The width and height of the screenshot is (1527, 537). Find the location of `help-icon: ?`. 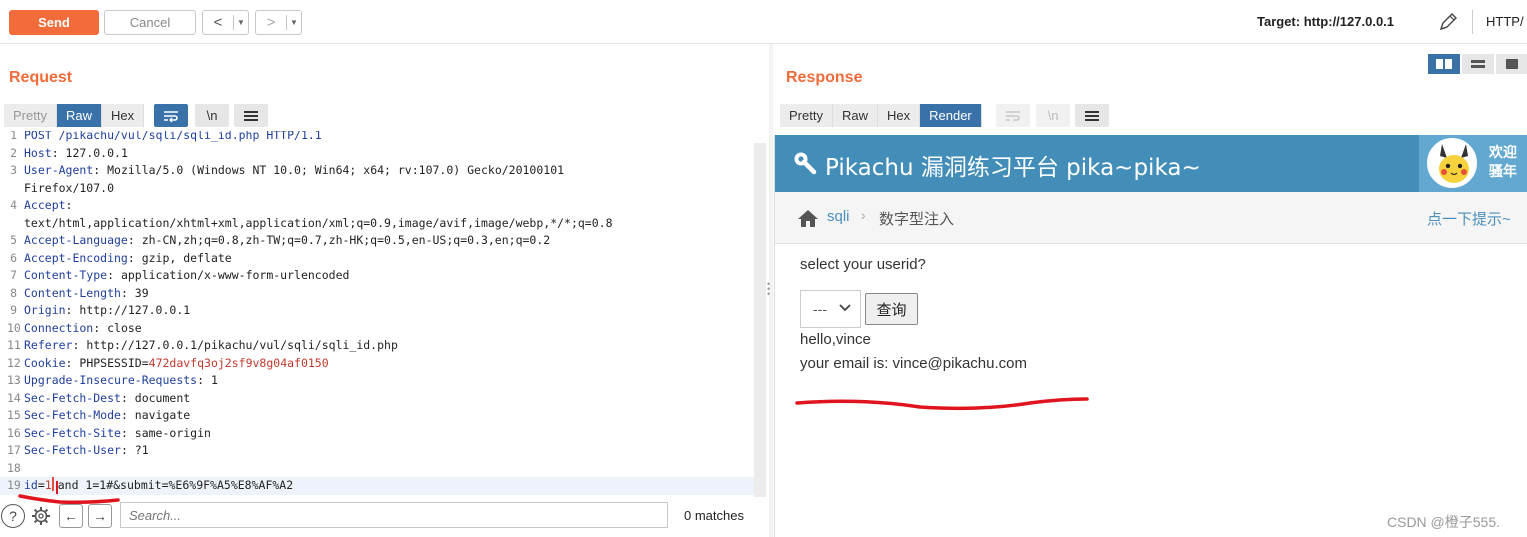

help-icon: ? is located at coordinates (13, 516).